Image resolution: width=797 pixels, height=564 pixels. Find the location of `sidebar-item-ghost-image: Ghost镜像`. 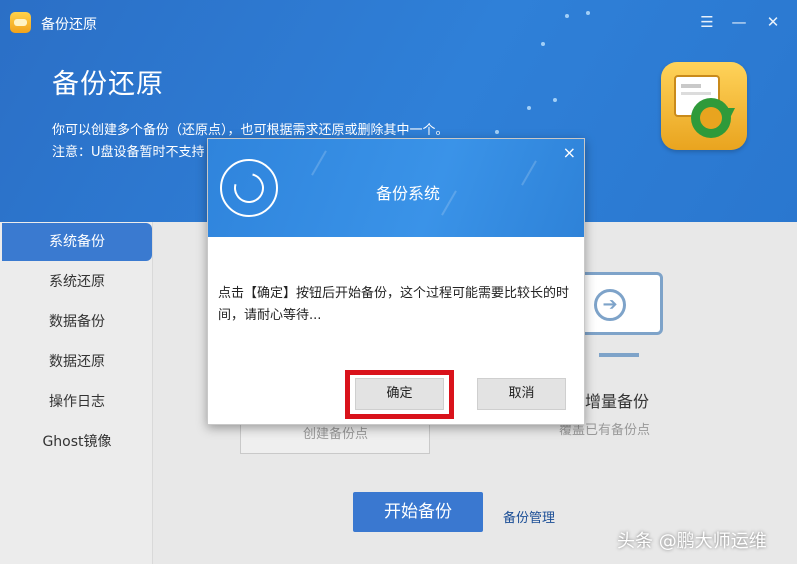

sidebar-item-ghost-image: Ghost镜像 is located at coordinates (77, 442).